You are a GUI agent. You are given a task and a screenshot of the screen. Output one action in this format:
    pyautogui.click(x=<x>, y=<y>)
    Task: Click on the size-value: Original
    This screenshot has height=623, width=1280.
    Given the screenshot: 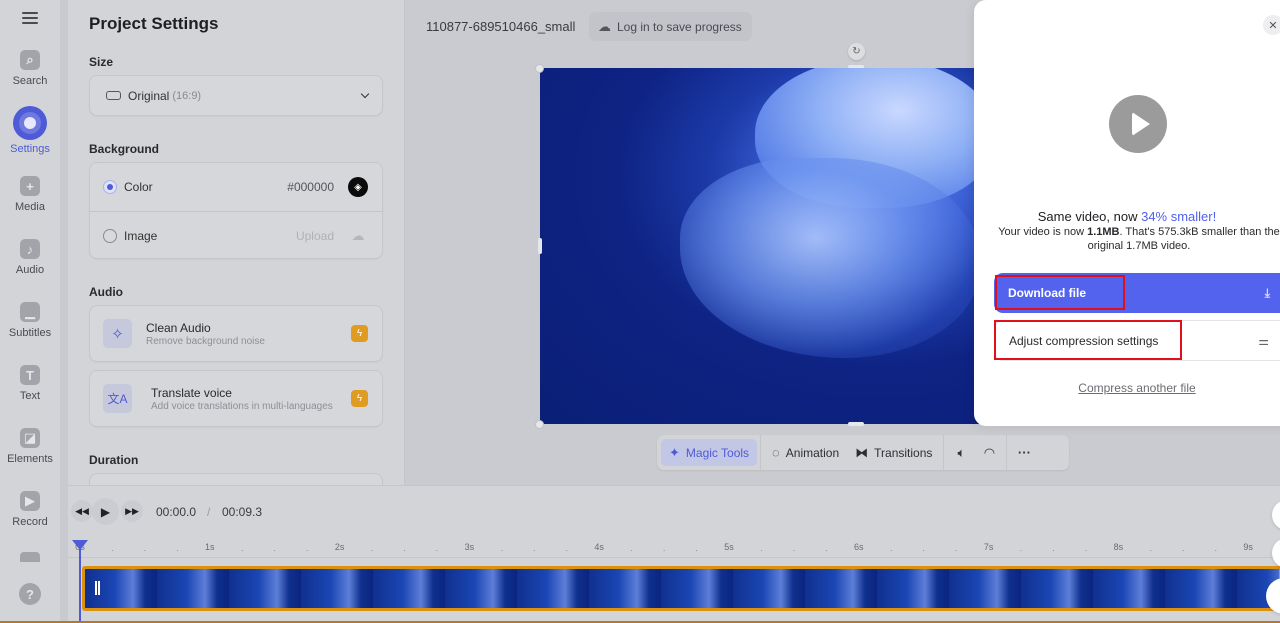 What is the action you would take?
    pyautogui.click(x=149, y=95)
    